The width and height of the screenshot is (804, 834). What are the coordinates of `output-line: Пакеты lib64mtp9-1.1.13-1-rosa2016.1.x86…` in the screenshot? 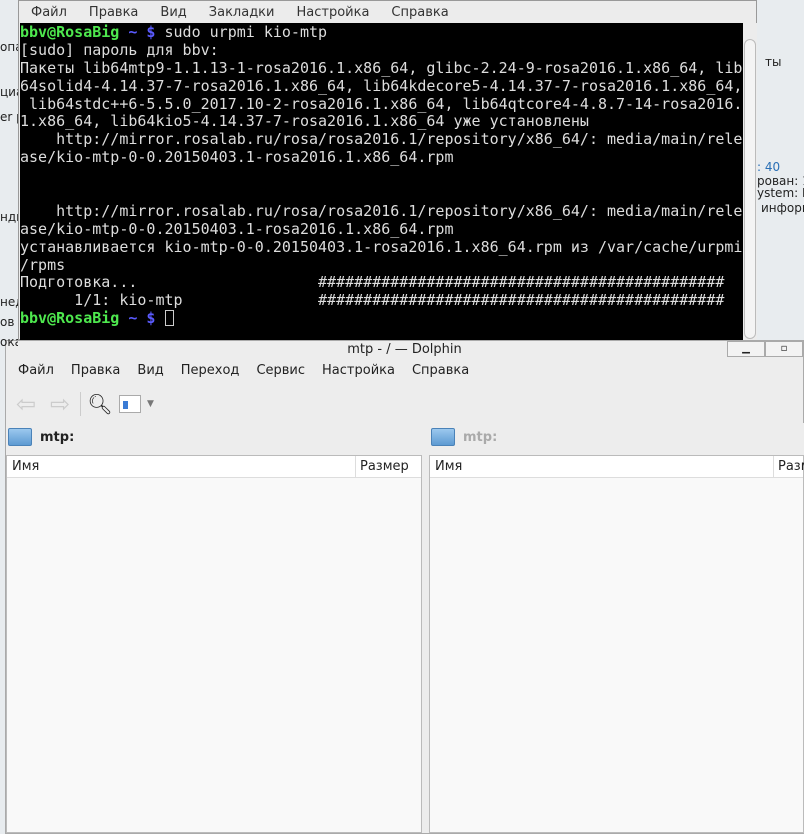 It's located at (381, 67).